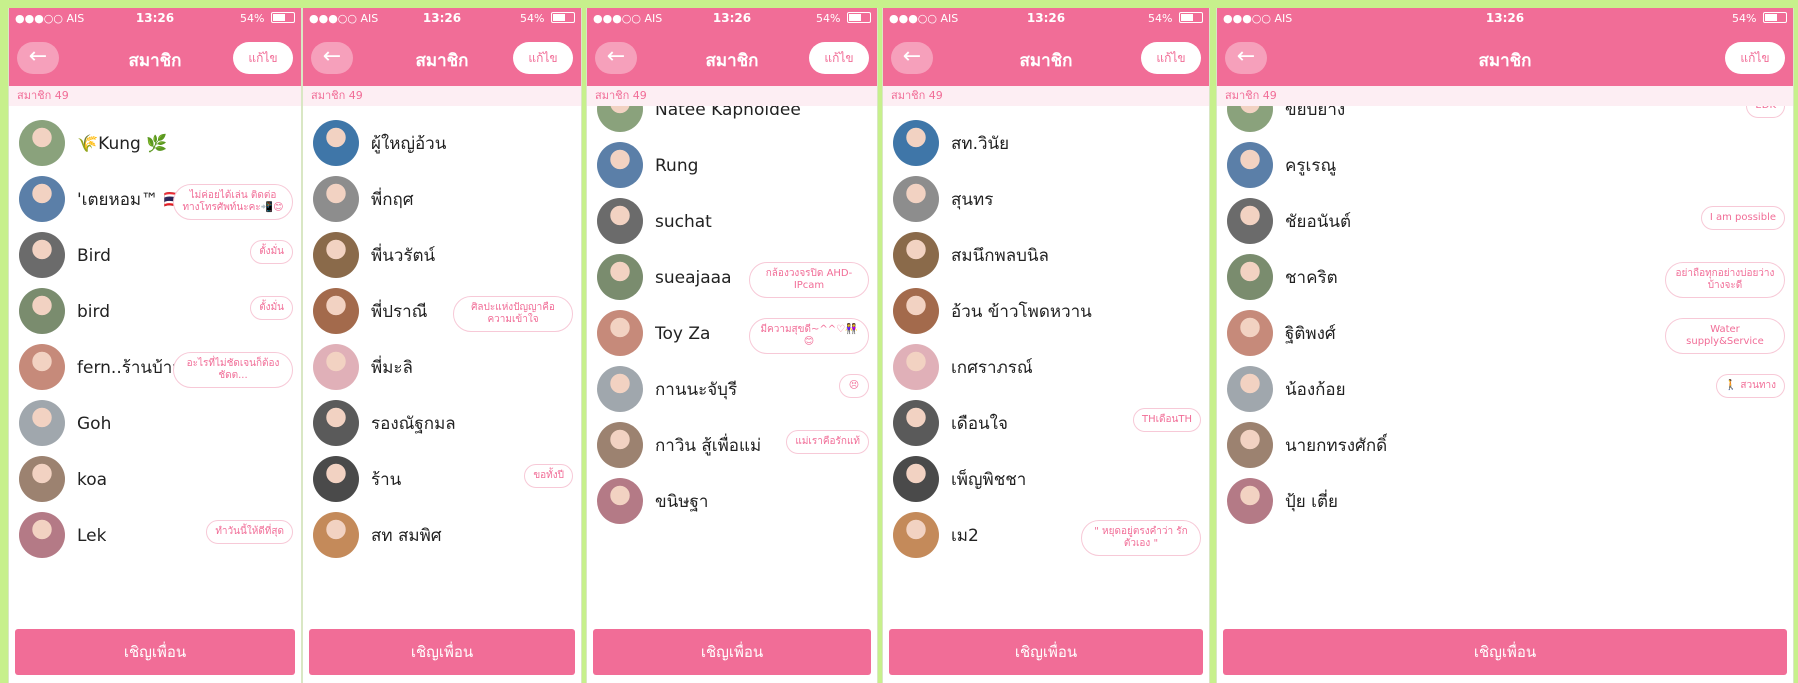 The width and height of the screenshot is (1798, 683). I want to click on member-row: สมนึกพลบนิล, so click(1046, 256).